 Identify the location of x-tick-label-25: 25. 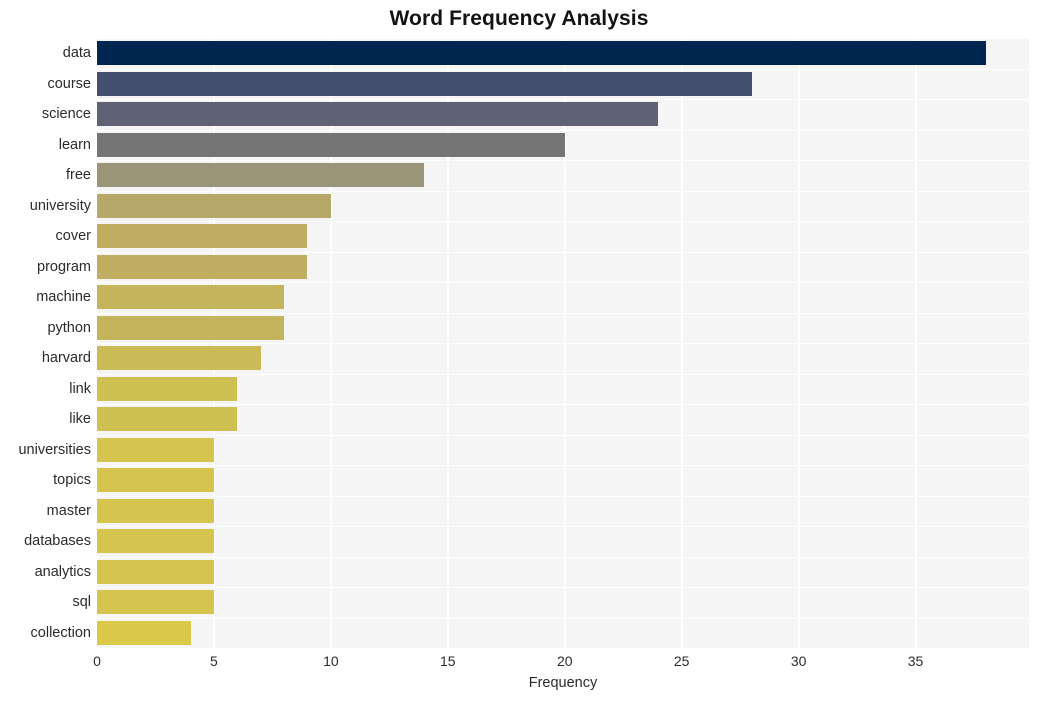
(681, 661).